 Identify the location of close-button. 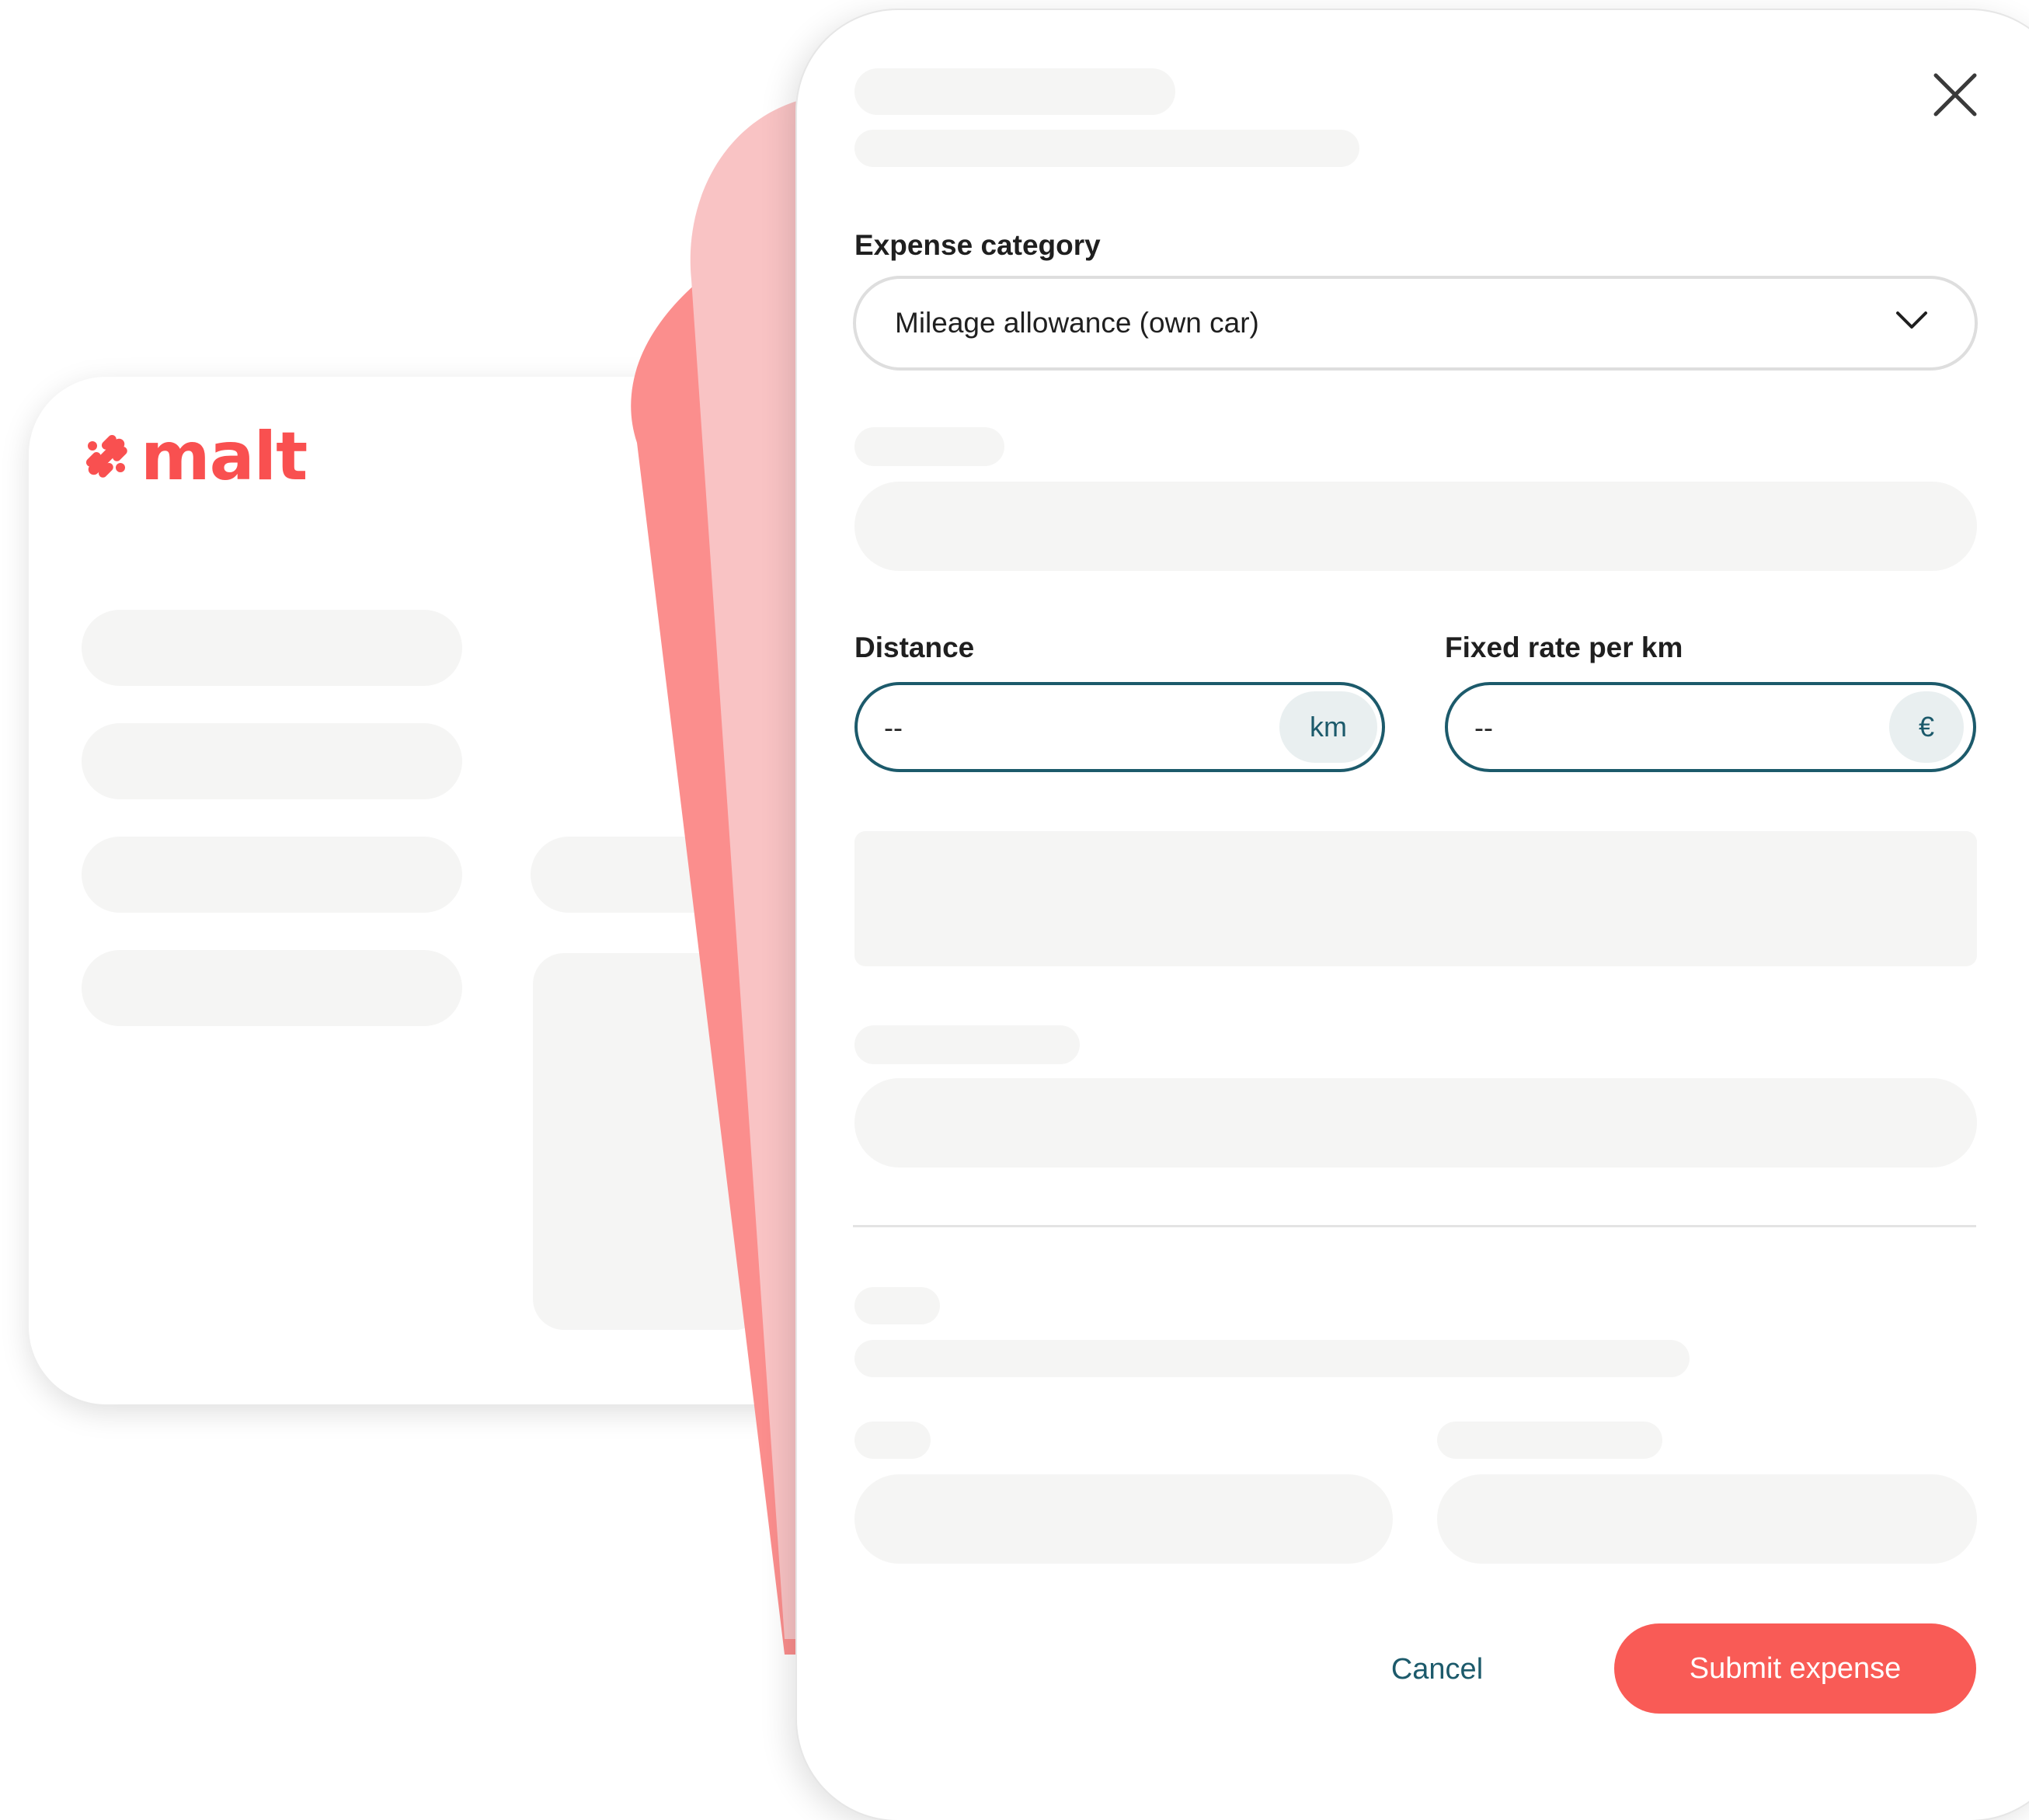
(1955, 94).